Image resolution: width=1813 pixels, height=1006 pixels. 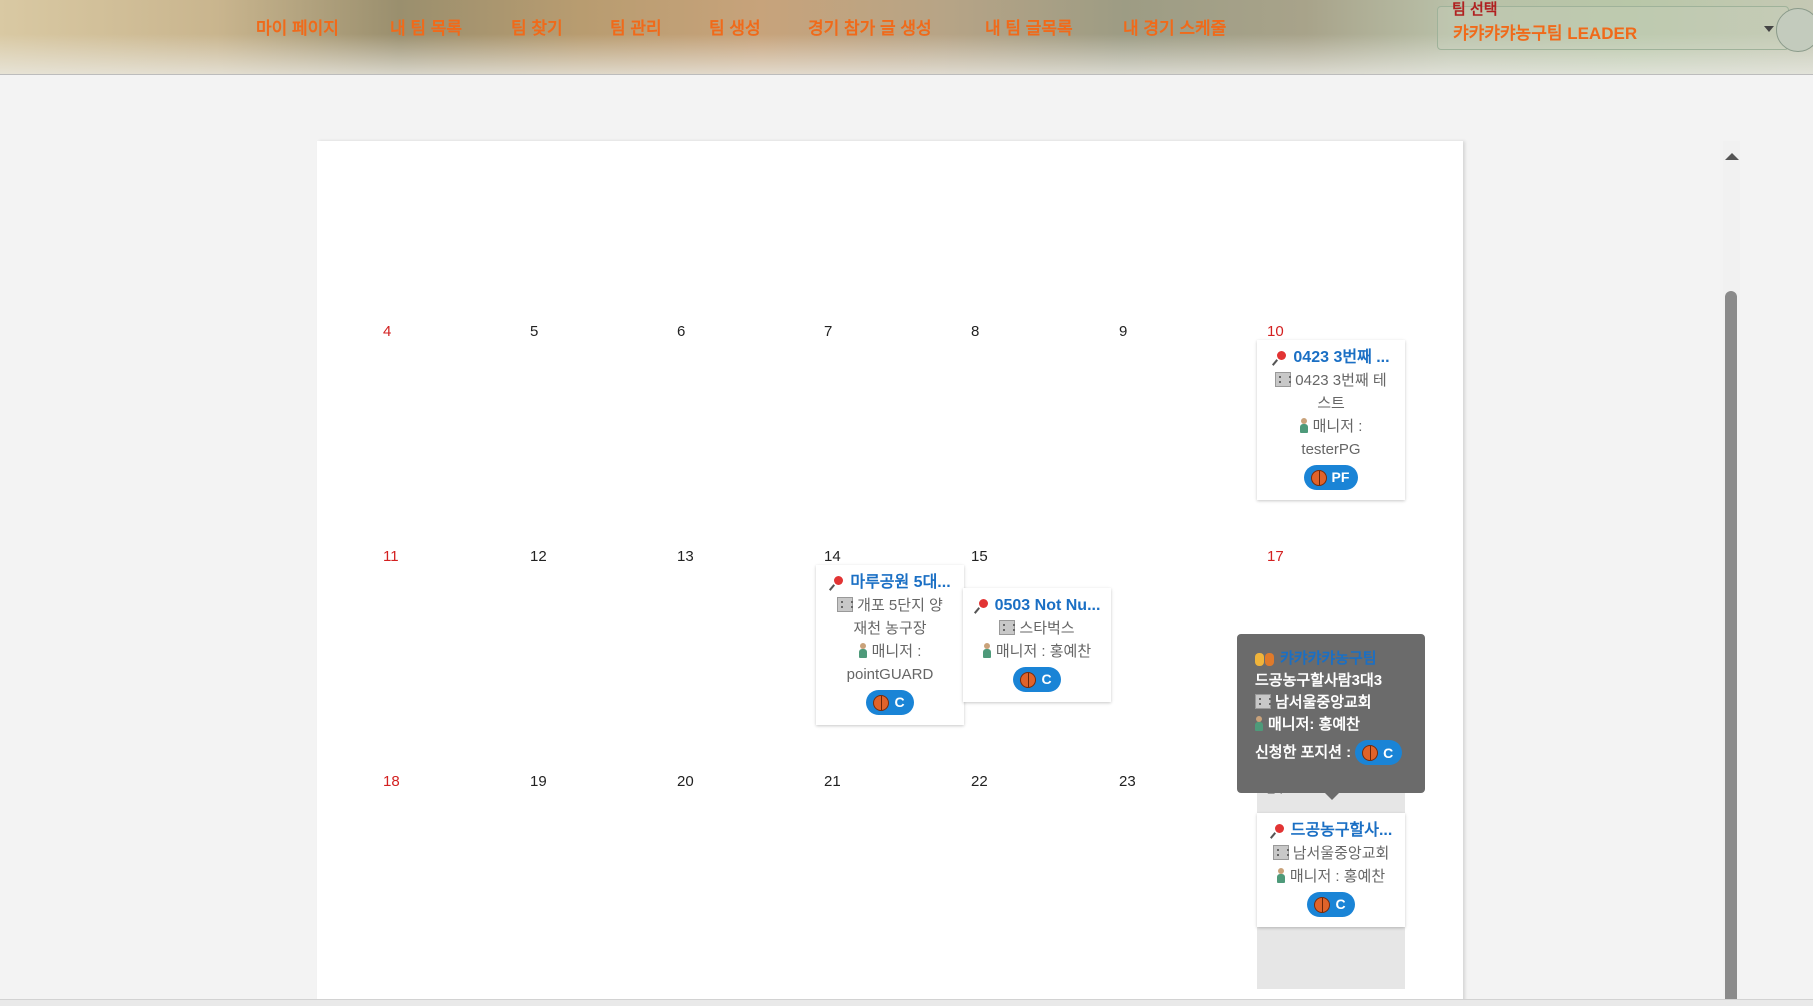 What do you see at coordinates (1341, 380) in the screenshot?
I see `event-location: 0423 3번째 테` at bounding box center [1341, 380].